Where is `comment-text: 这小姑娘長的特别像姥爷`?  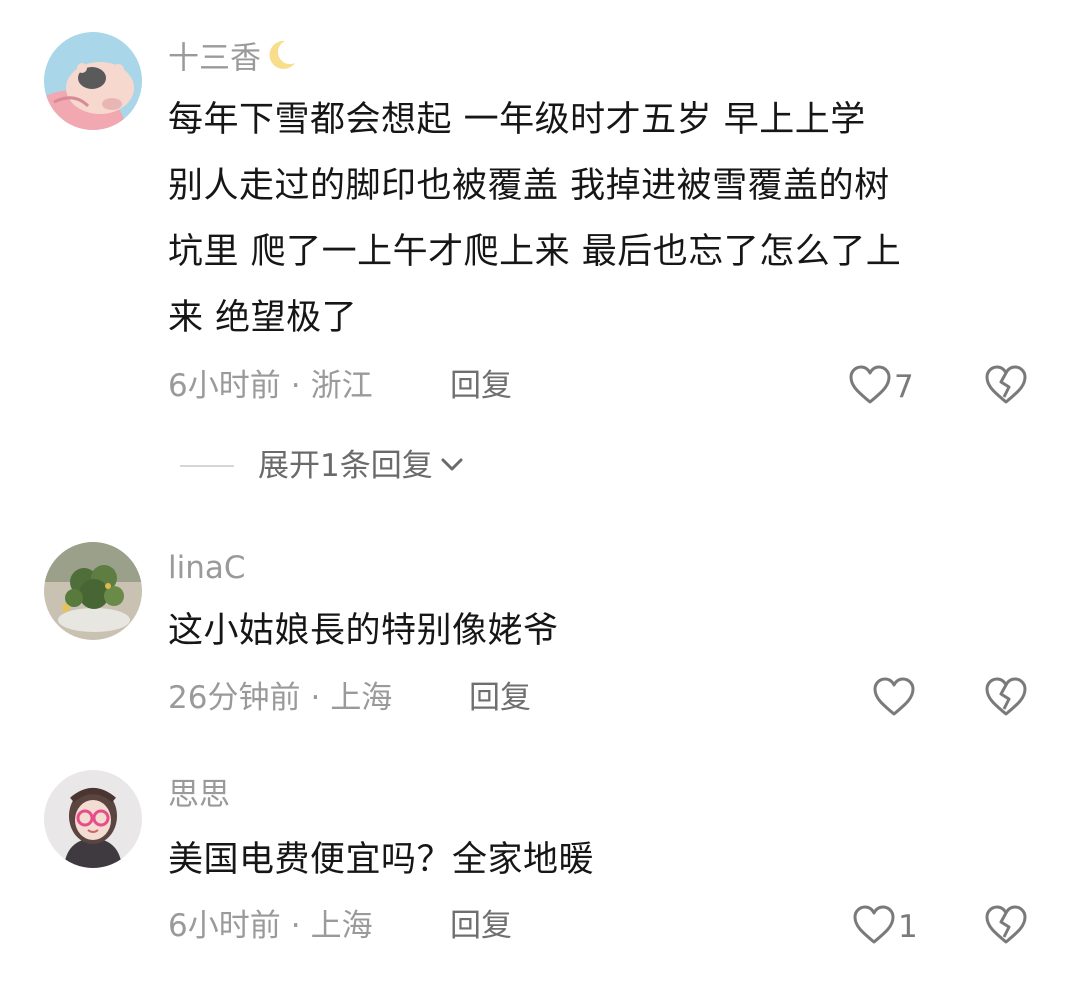
comment-text: 这小姑娘長的特别像姥爷 is located at coordinates (603, 631).